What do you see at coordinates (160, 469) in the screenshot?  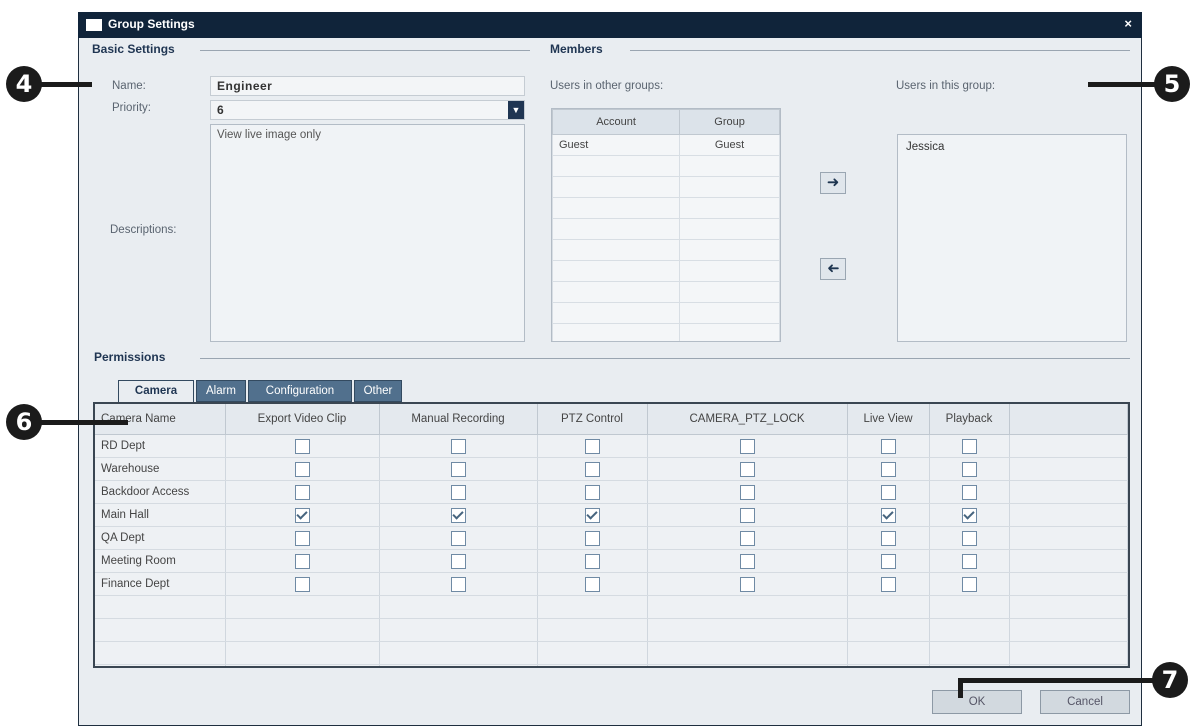 I see `camera-name-cell: Warehouse` at bounding box center [160, 469].